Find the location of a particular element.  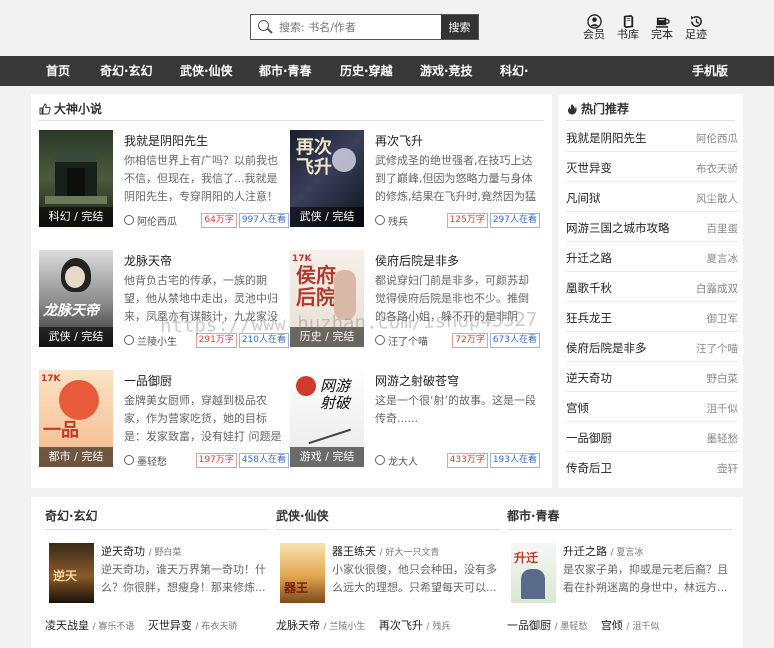

category-links: 一品御厨 / 墨轻愁 宫倾 / 沮千似 is located at coordinates (583, 625).